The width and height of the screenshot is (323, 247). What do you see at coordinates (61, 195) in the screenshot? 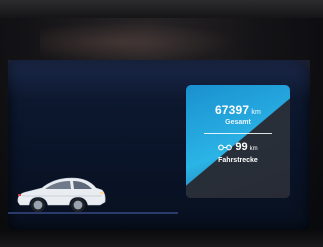
I see `car-image` at bounding box center [61, 195].